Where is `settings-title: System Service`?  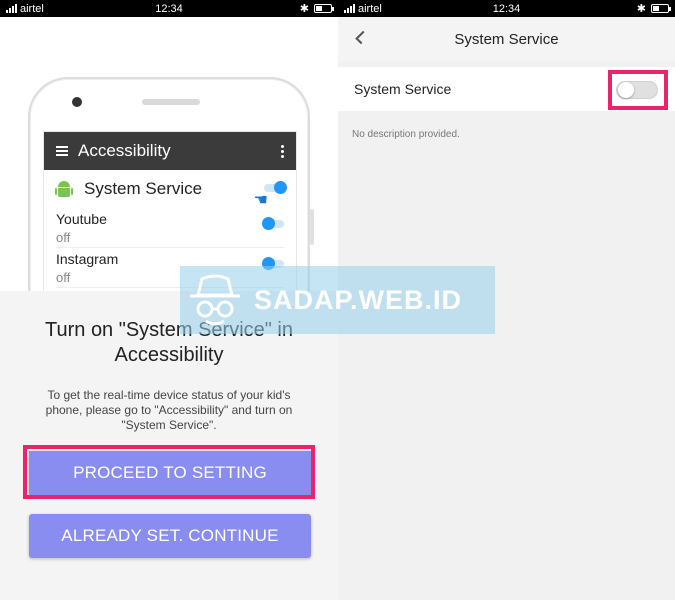
settings-title: System Service is located at coordinates (506, 39).